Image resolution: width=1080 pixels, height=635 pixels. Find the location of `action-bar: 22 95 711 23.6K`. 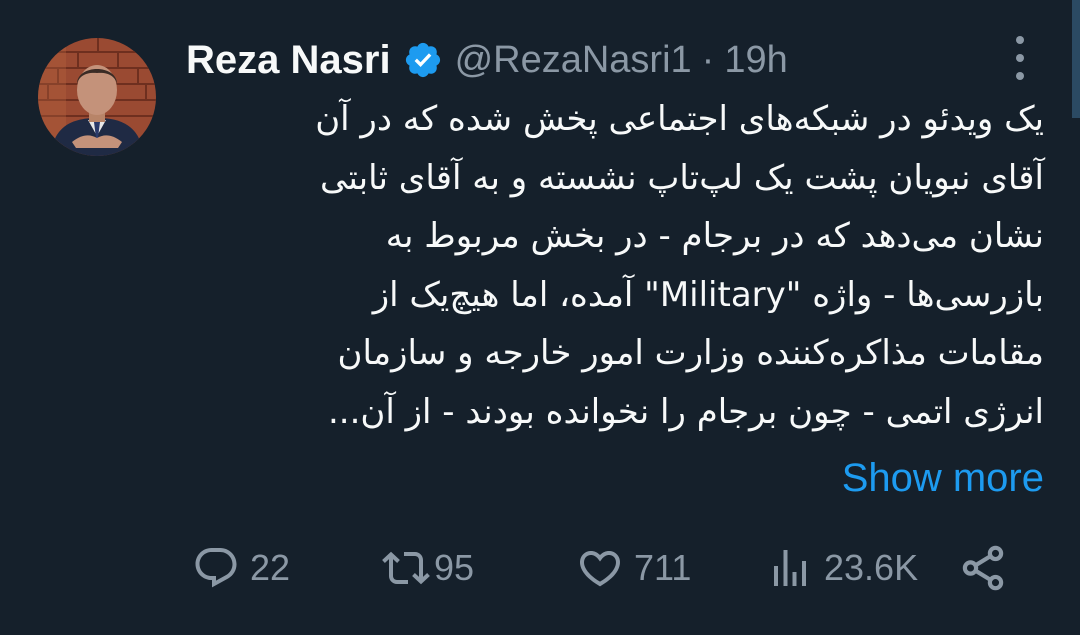

action-bar: 22 95 711 23.6K is located at coordinates (540, 568).